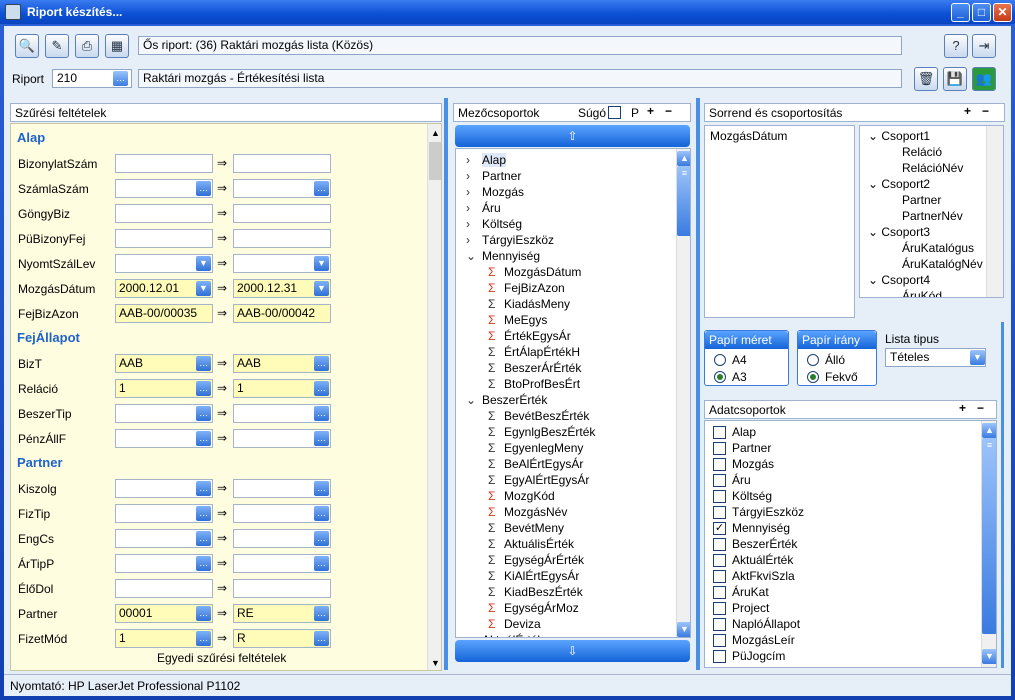 This screenshot has height=700, width=1015. I want to click on group-item: PartnerNév, so click(932, 216).